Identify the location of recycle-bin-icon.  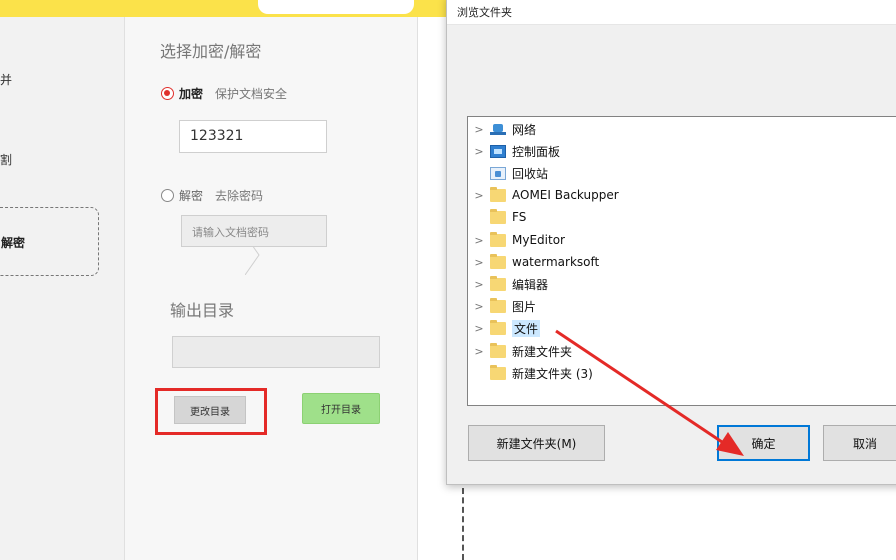
(498, 173).